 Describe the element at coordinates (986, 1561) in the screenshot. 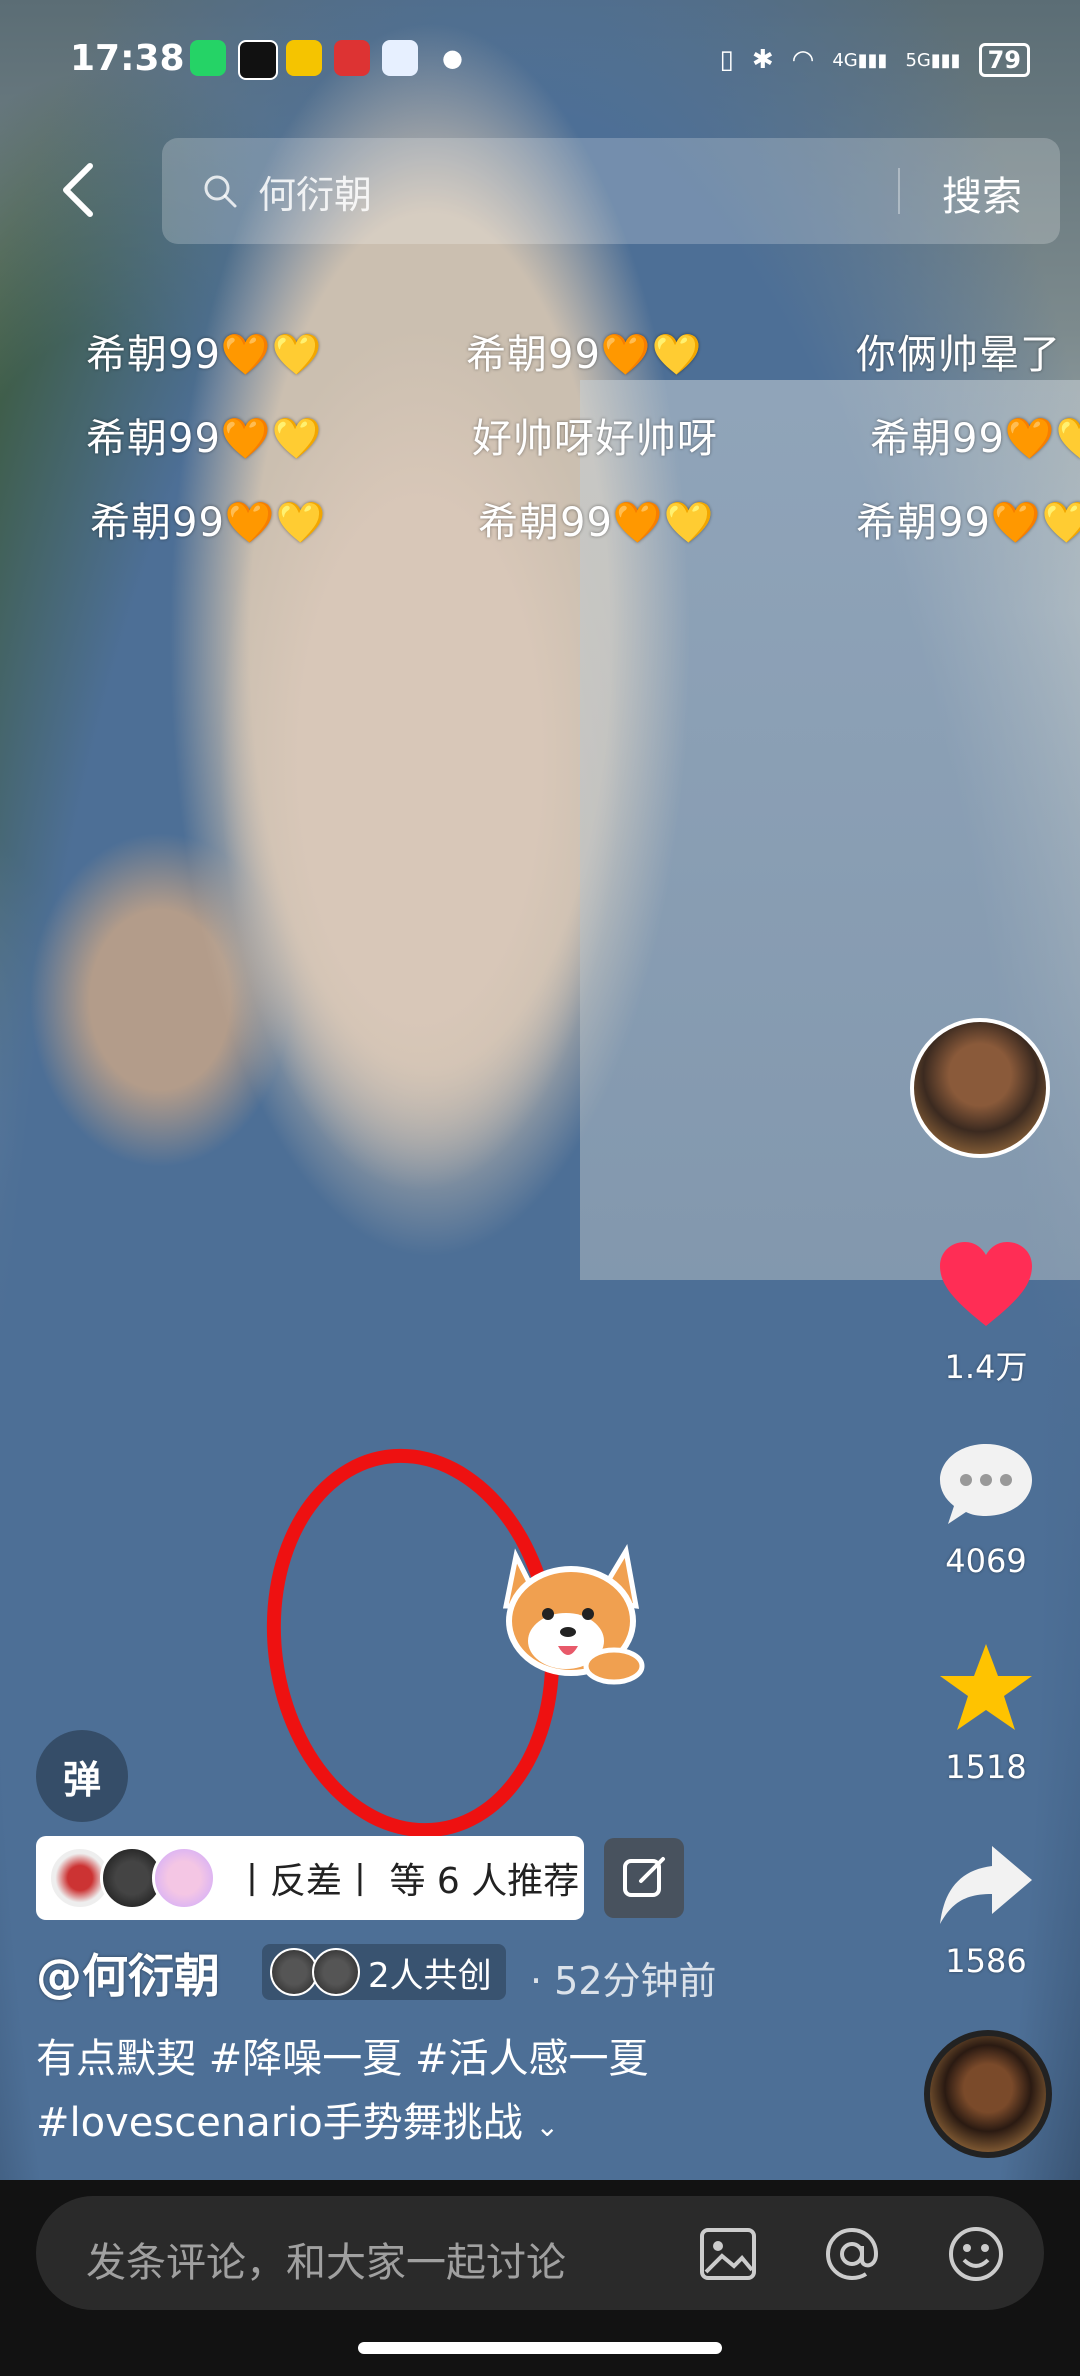

I see `comment-count: 4069` at that location.